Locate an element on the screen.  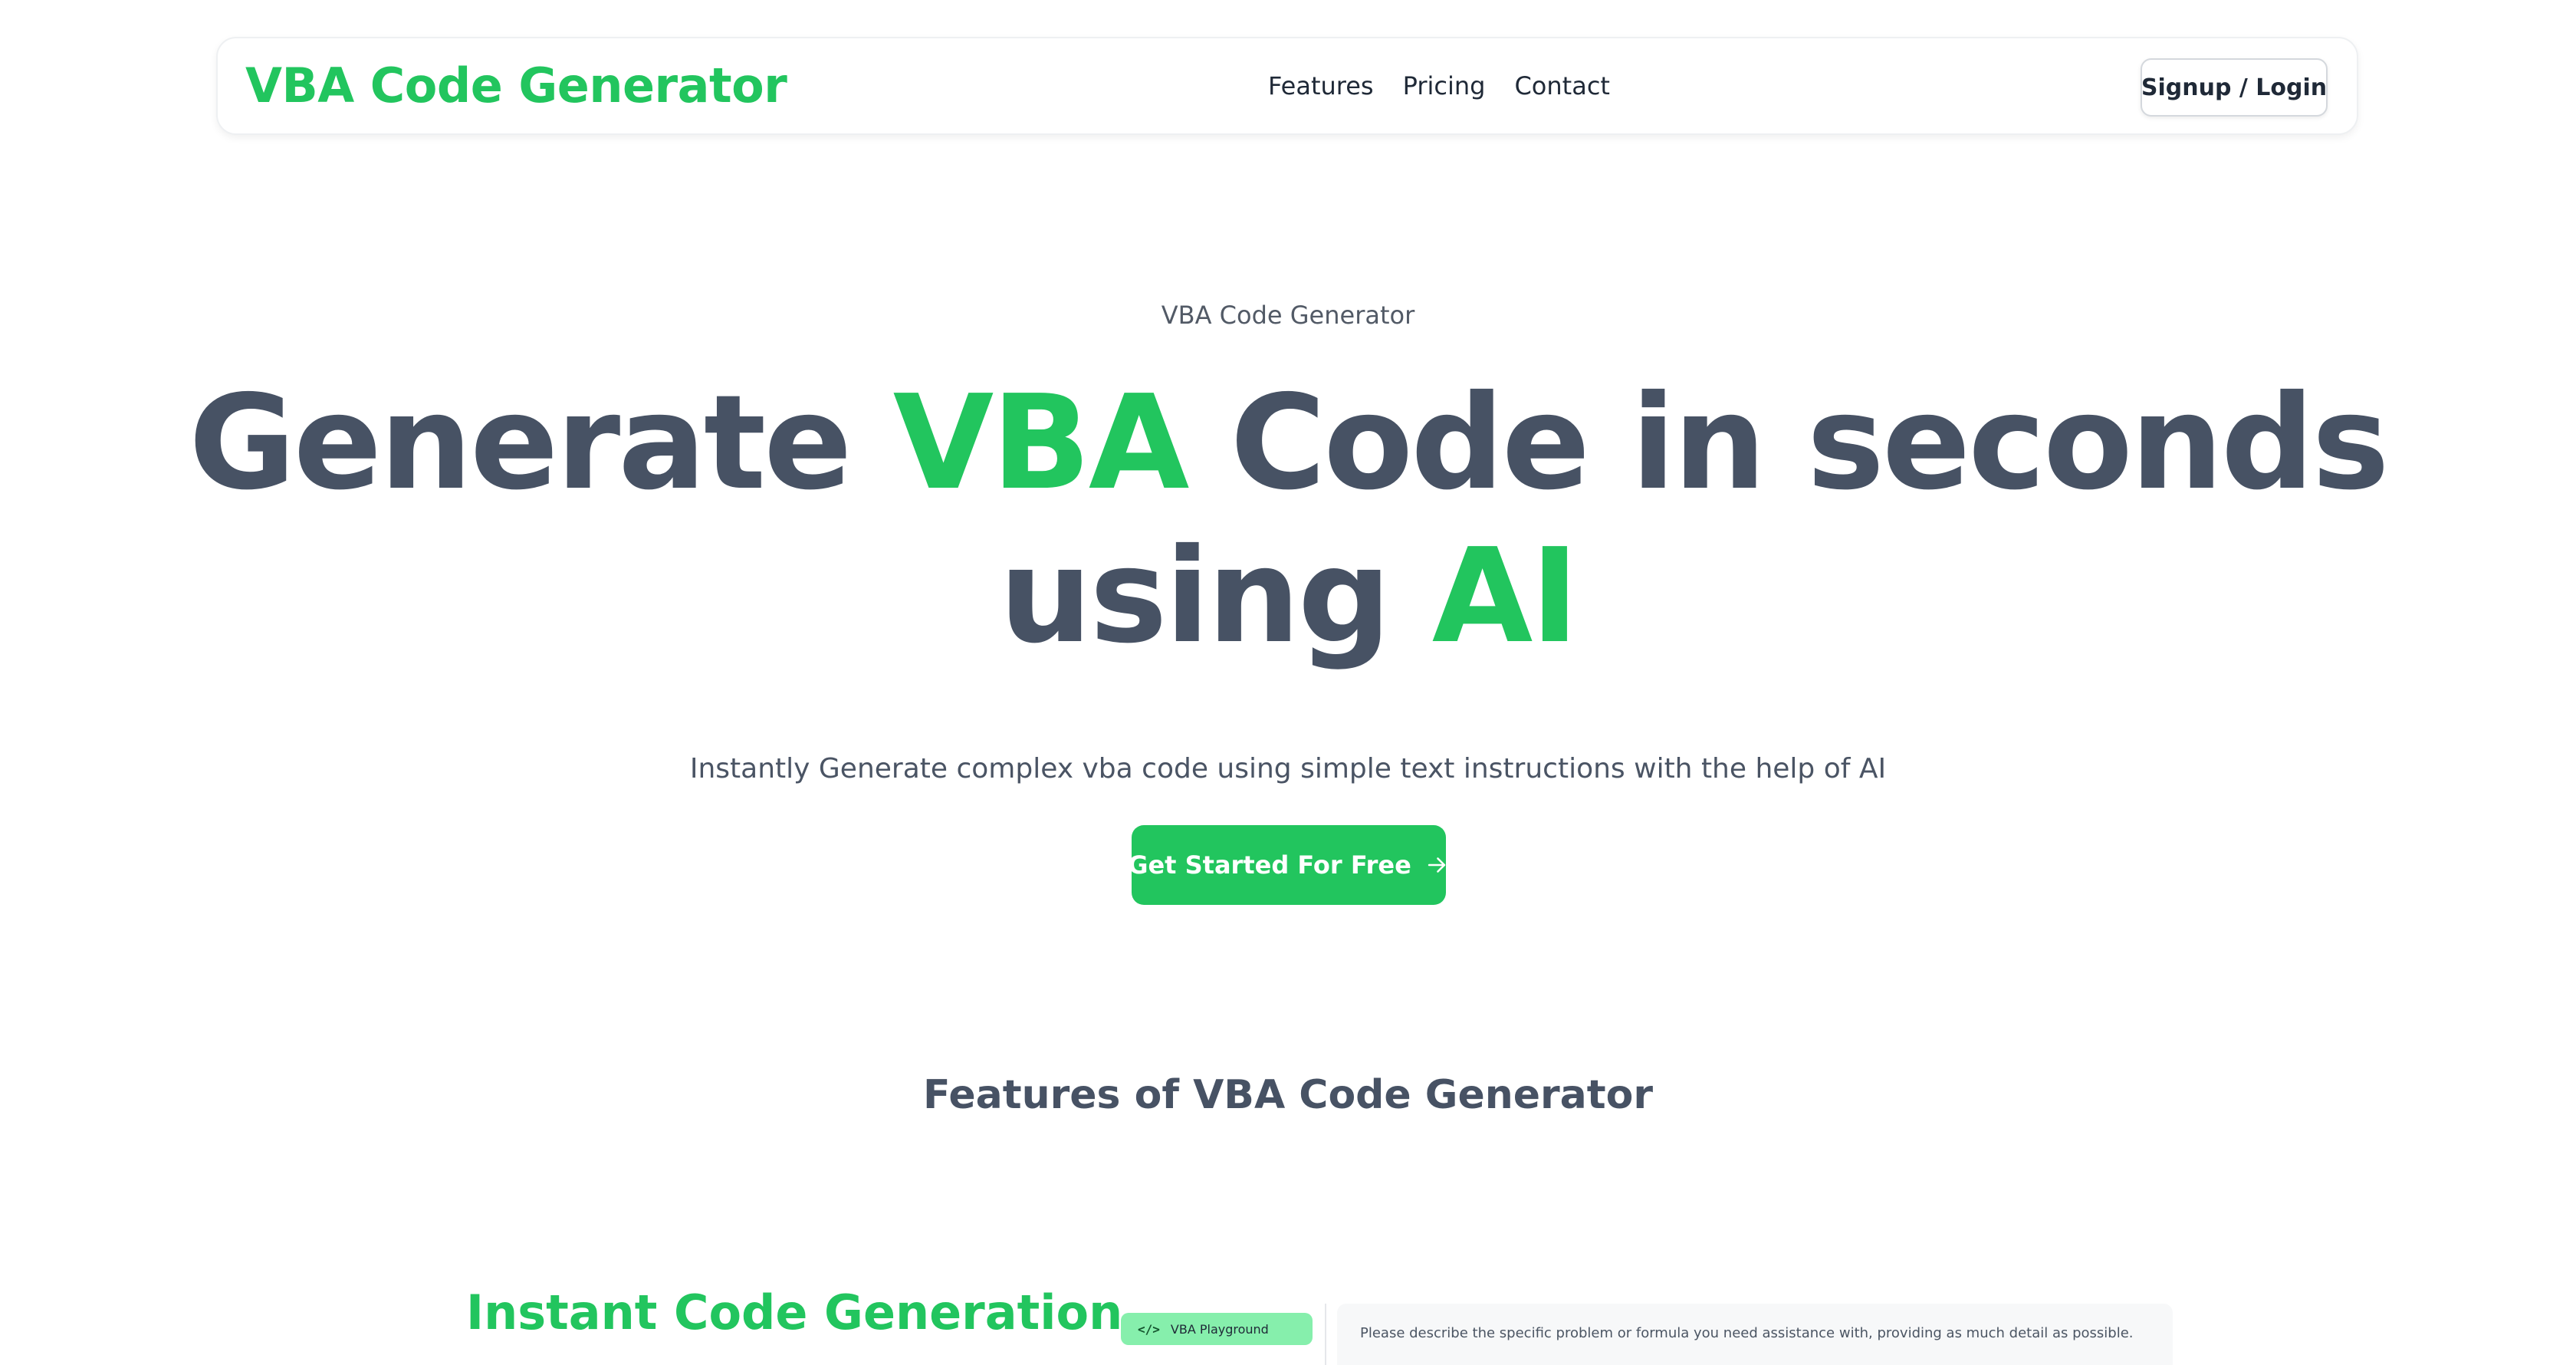
sidebar-item-vba-playground: </> VBA Playground is located at coordinates (1217, 1329).